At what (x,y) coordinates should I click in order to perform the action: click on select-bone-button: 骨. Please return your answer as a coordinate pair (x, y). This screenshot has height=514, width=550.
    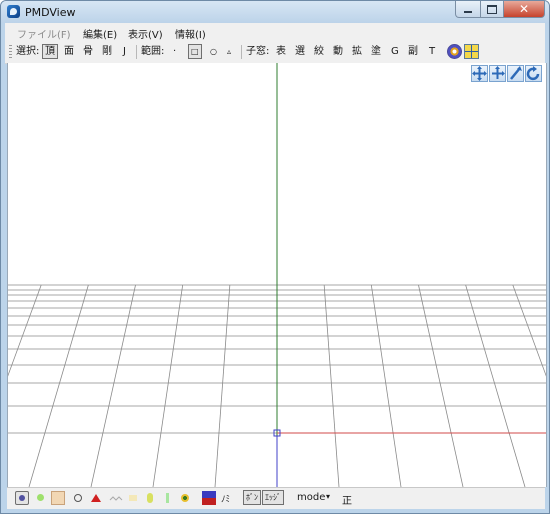
    Looking at the image, I should click on (88, 52).